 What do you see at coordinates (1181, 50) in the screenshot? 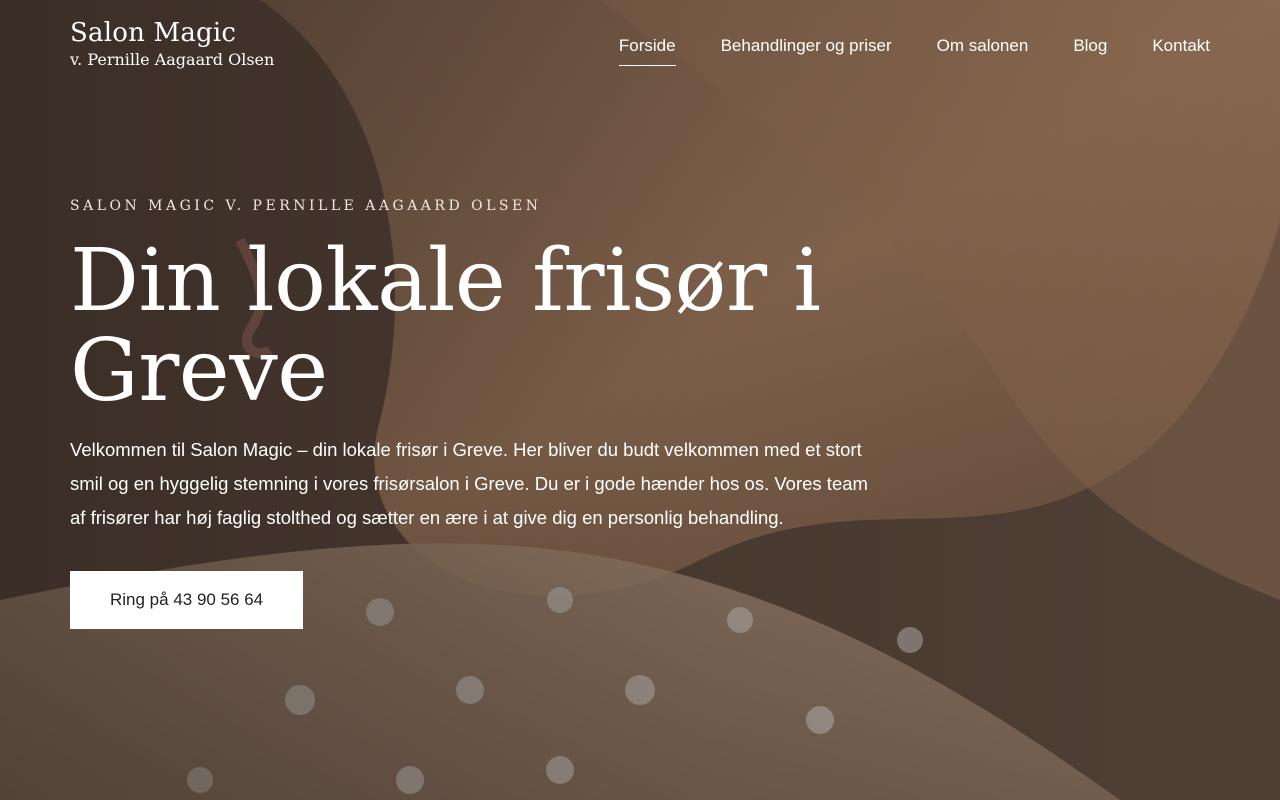
I see `nav-item-kontakt: Kontakt` at bounding box center [1181, 50].